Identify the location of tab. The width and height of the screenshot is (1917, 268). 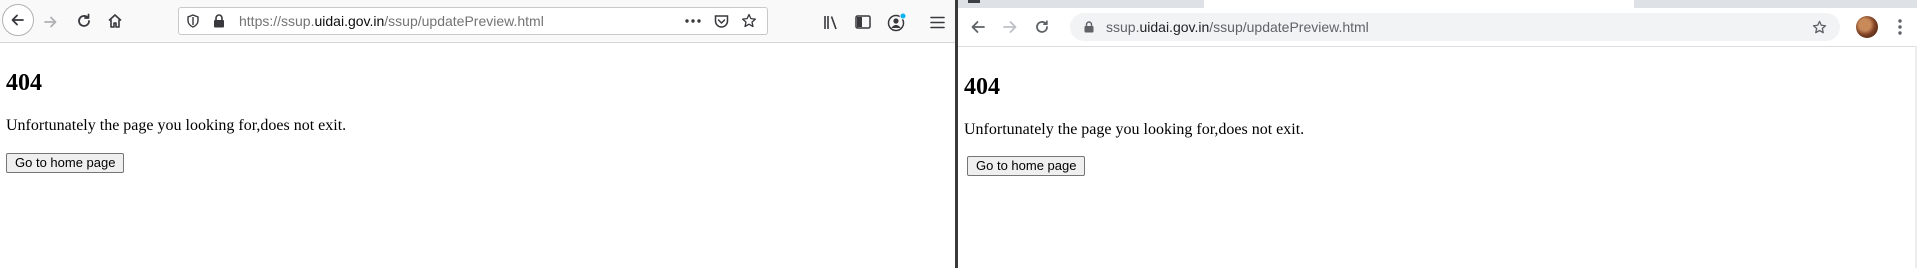
(1419, 4).